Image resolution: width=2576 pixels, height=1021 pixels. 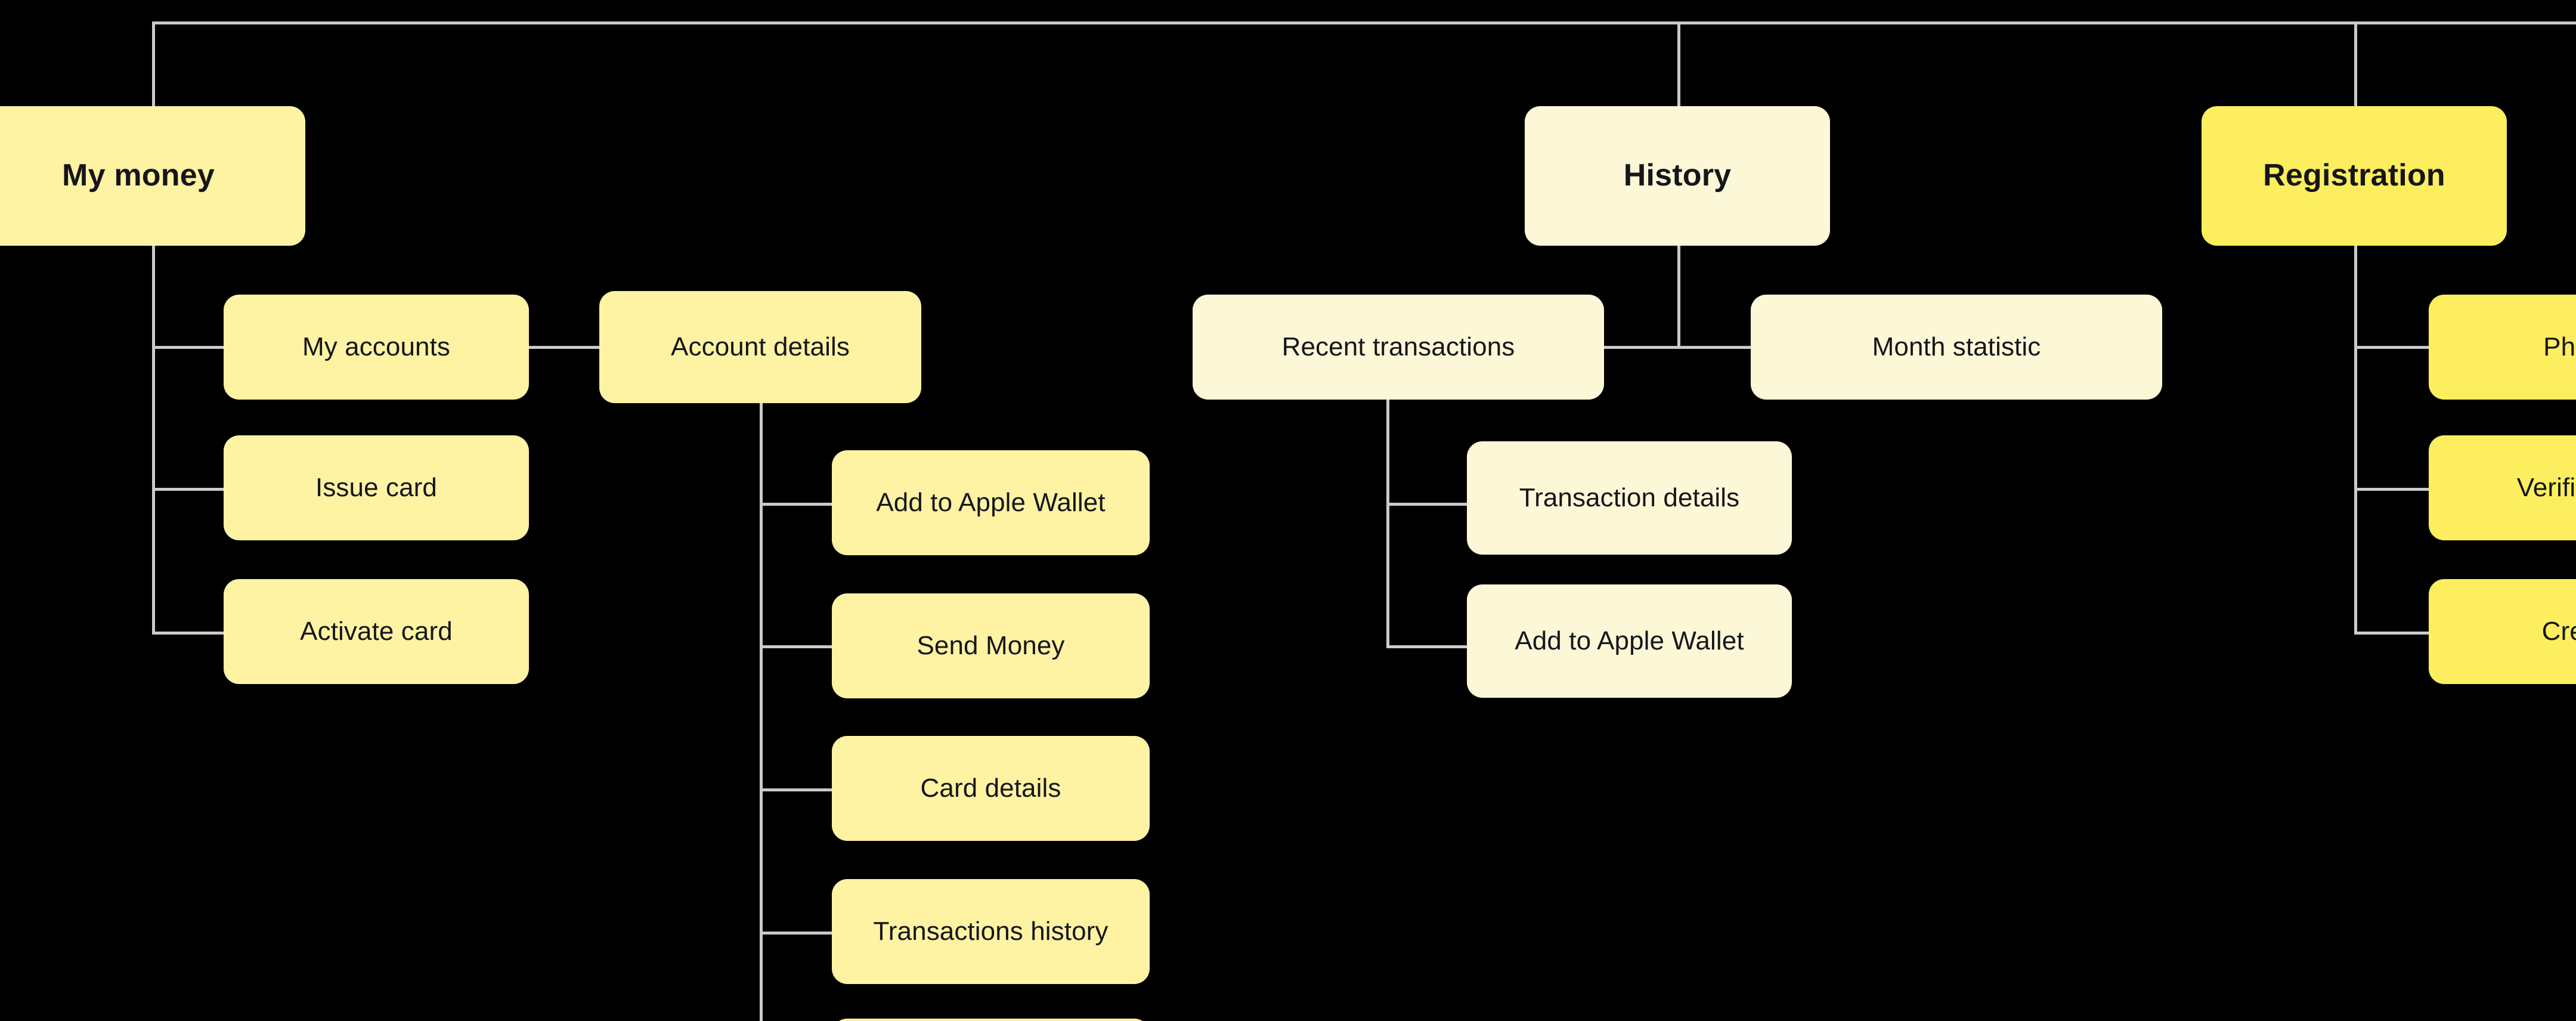 I want to click on connector-verification, so click(x=2392, y=489).